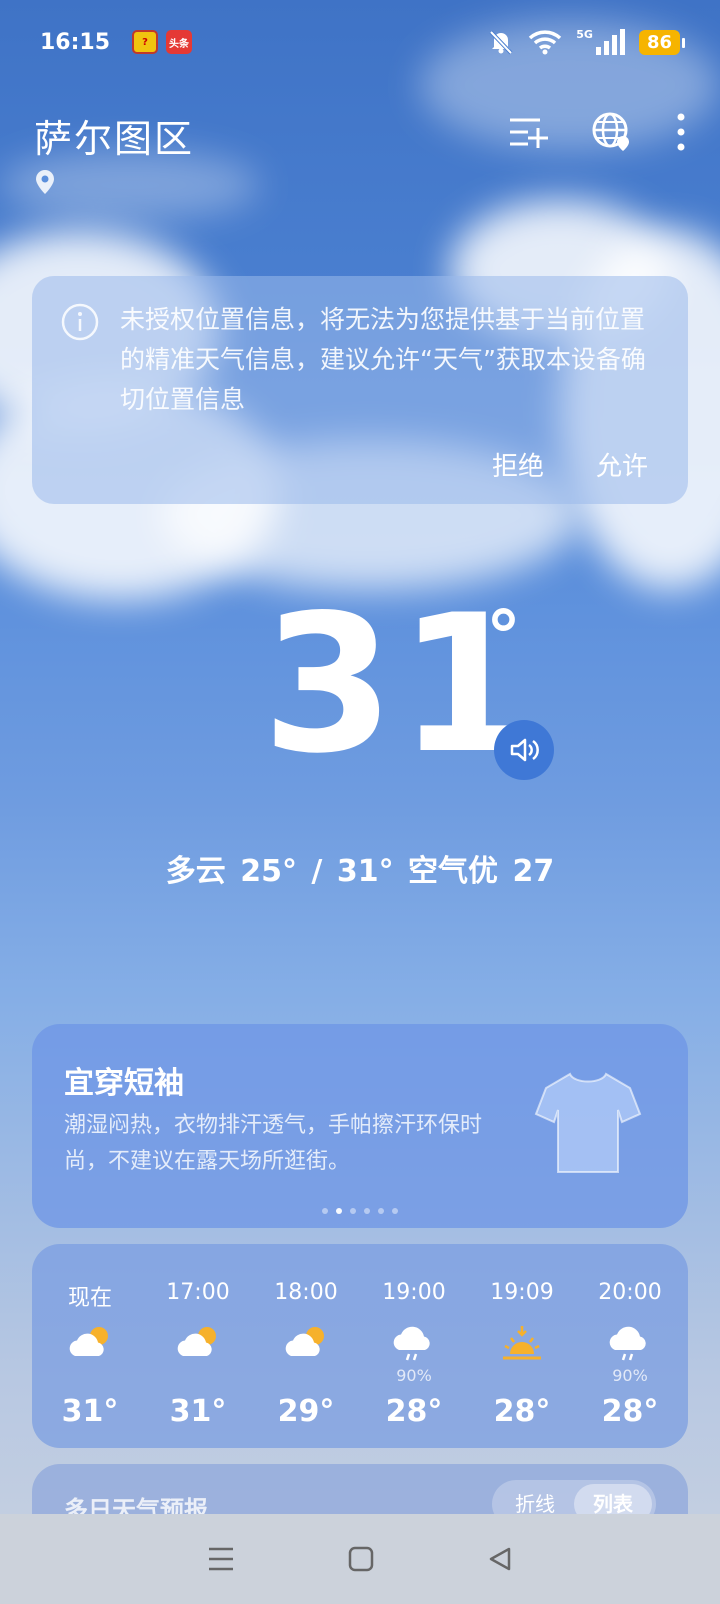  I want to click on hour-time: 19:09, so click(522, 1292).